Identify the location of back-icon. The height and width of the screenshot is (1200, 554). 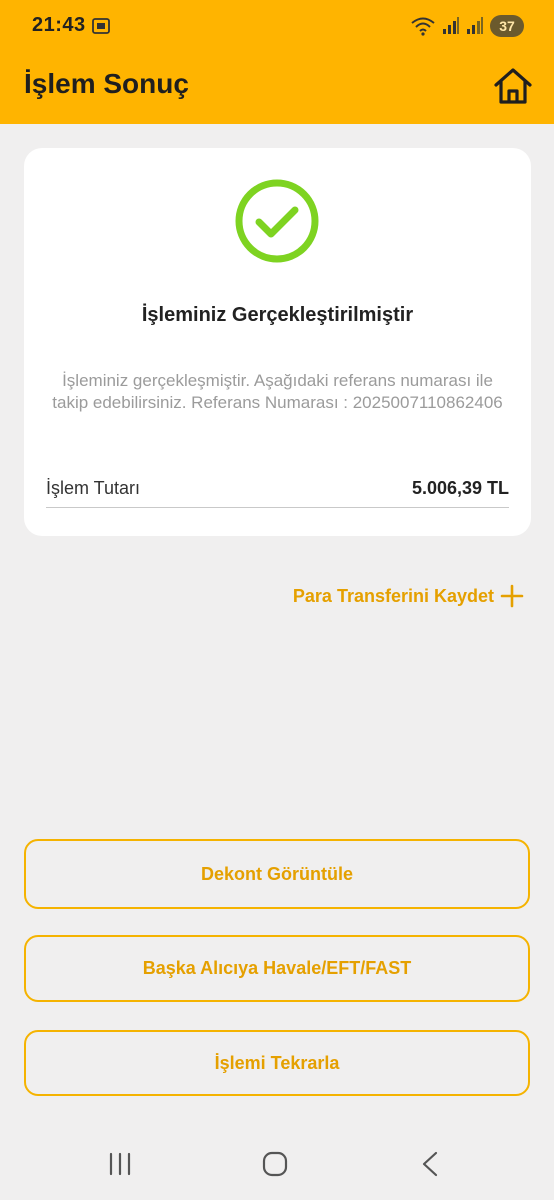
(430, 1164).